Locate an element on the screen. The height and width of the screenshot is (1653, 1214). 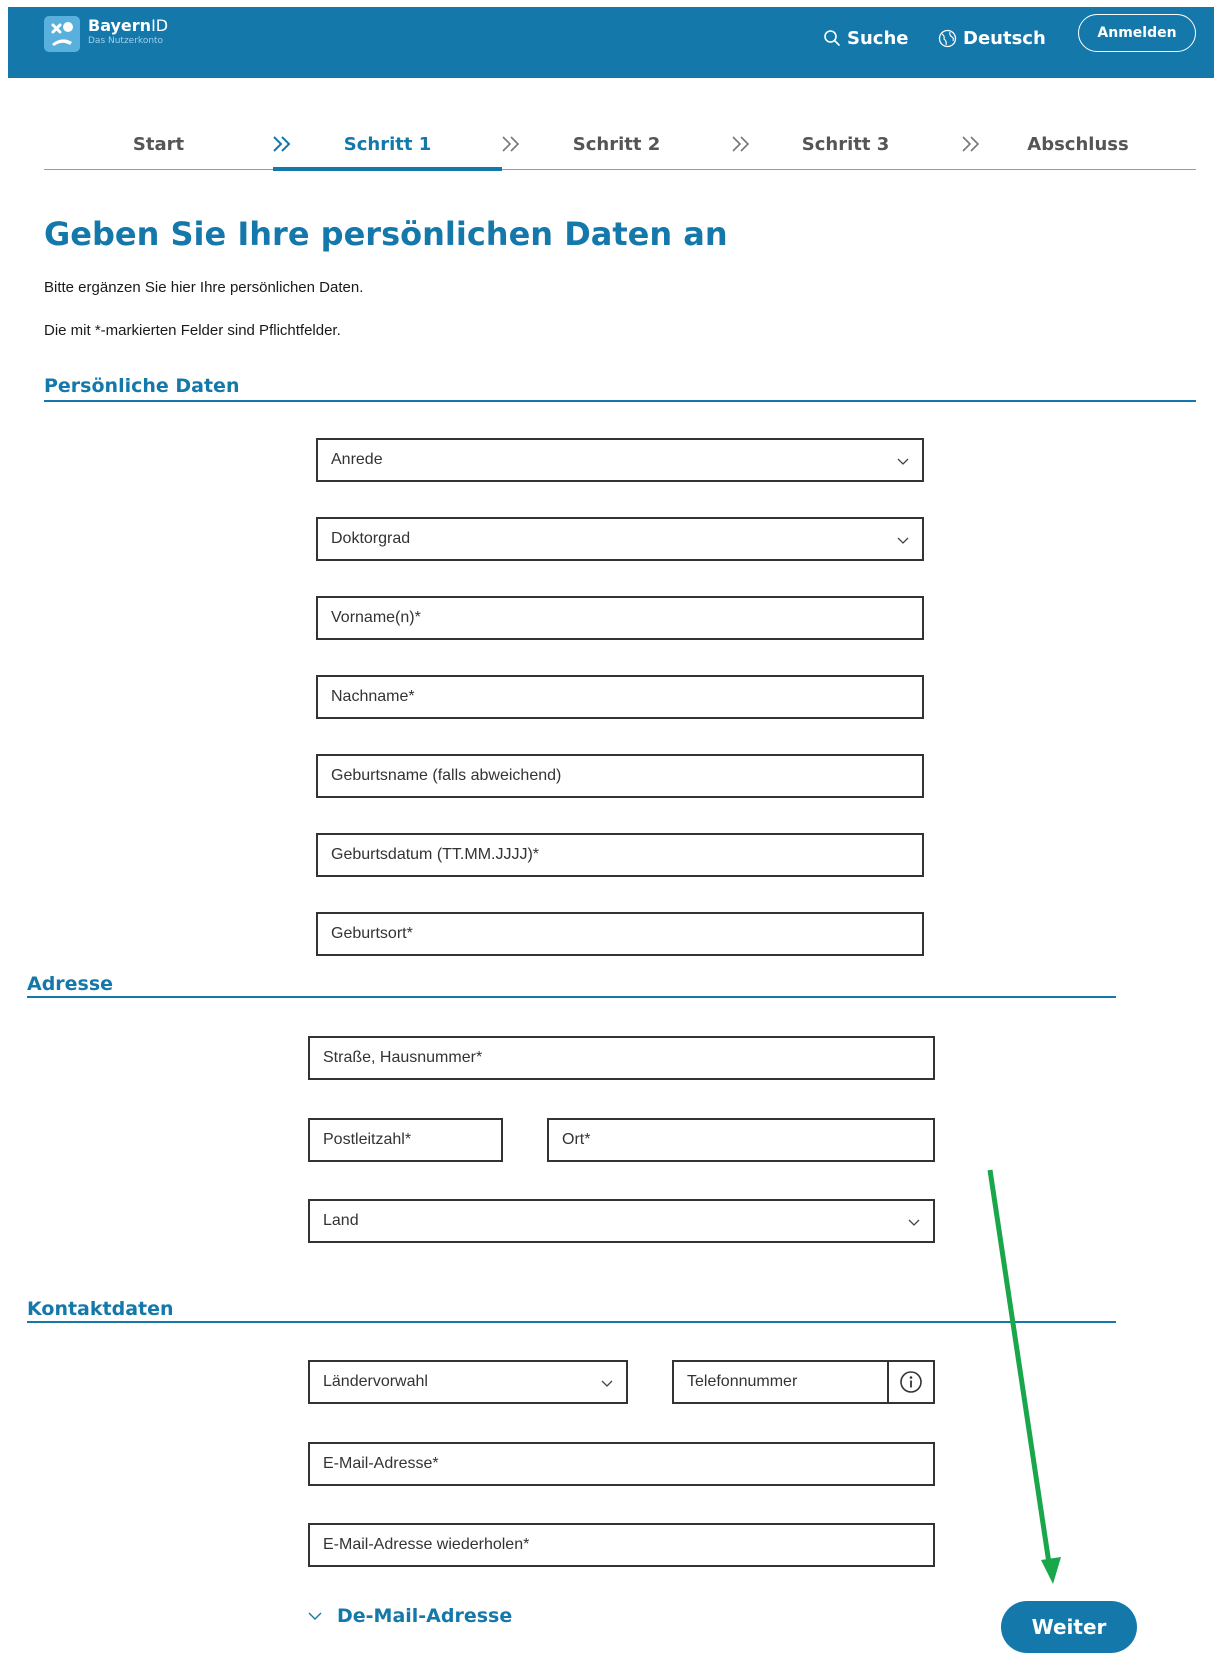
step-start: Start is located at coordinates (158, 144).